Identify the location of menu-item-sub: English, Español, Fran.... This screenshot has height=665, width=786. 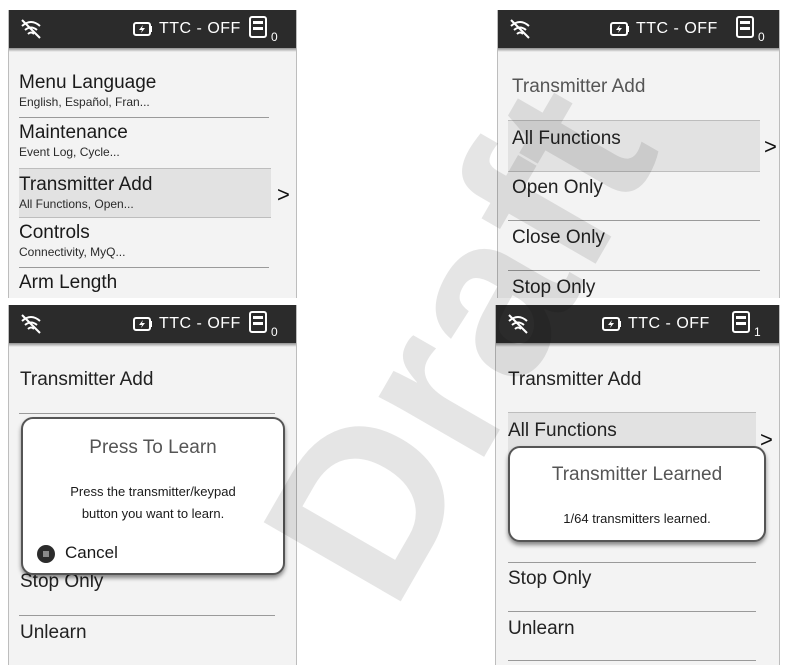
(84, 102).